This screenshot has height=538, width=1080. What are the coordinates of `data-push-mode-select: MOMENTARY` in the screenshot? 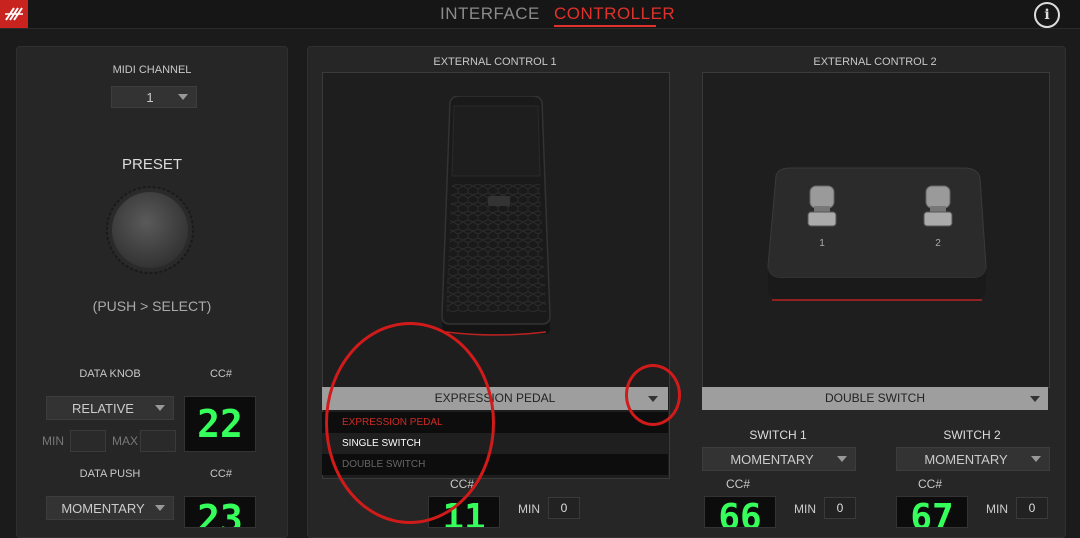 It's located at (110, 508).